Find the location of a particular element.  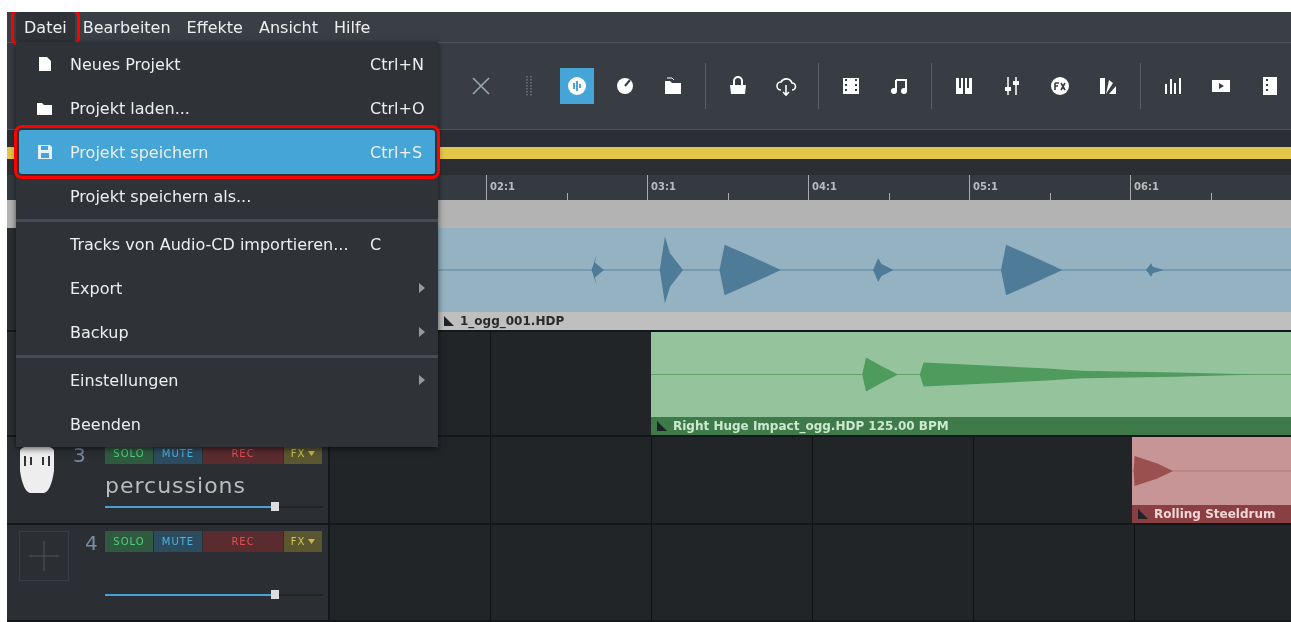

plus-icon is located at coordinates (44, 556).